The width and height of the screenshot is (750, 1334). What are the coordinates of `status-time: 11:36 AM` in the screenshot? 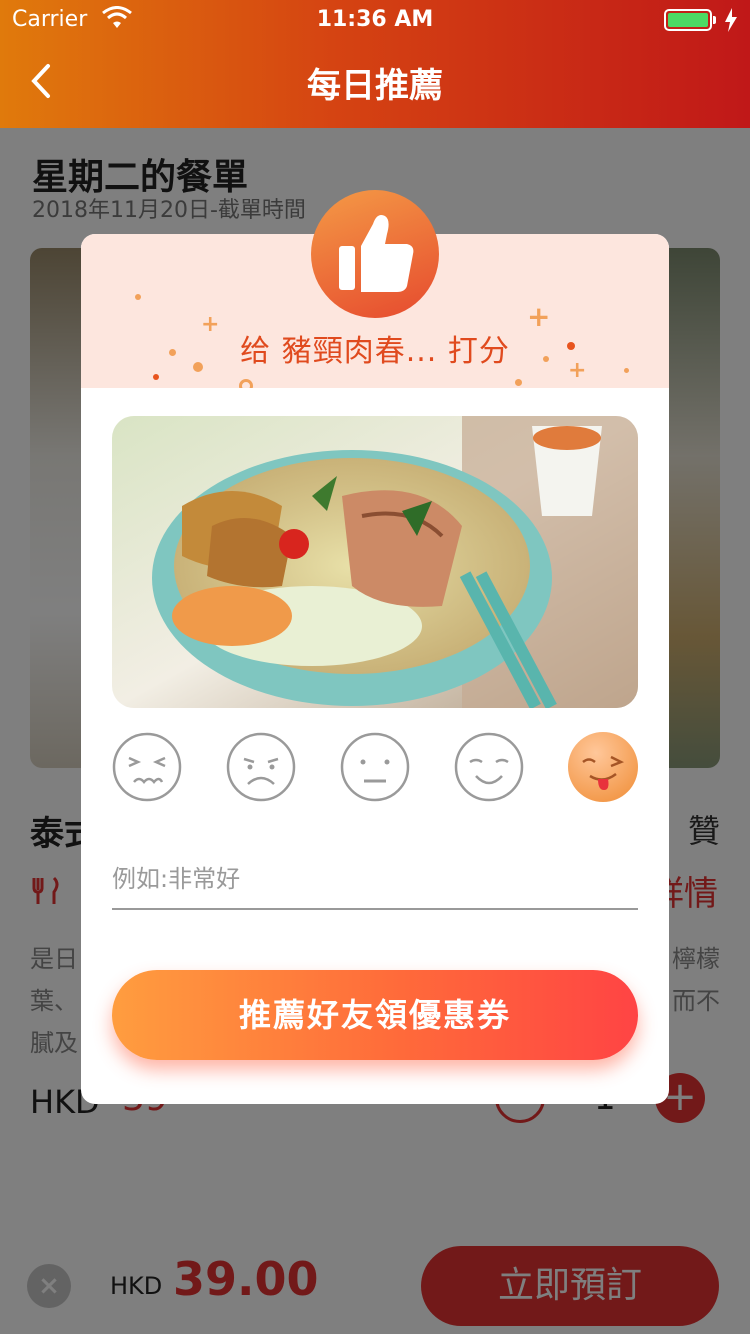 It's located at (375, 19).